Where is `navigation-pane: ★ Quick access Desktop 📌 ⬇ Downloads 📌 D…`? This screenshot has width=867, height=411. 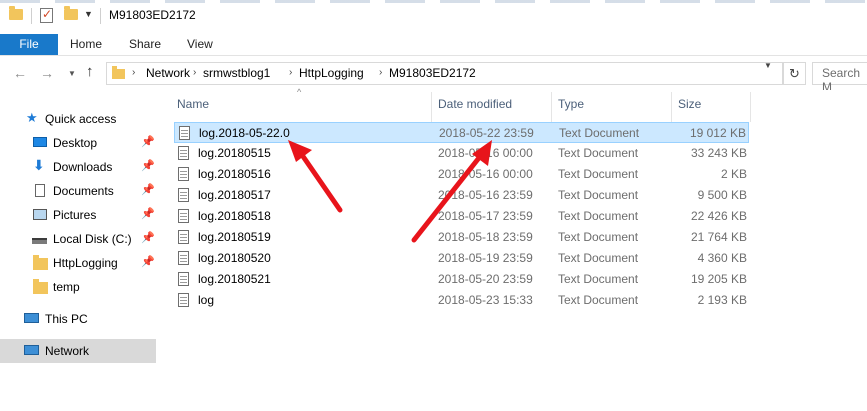
navigation-pane: ★ Quick access Desktop 📌 ⬇ Downloads 📌 D… is located at coordinates (80, 250).